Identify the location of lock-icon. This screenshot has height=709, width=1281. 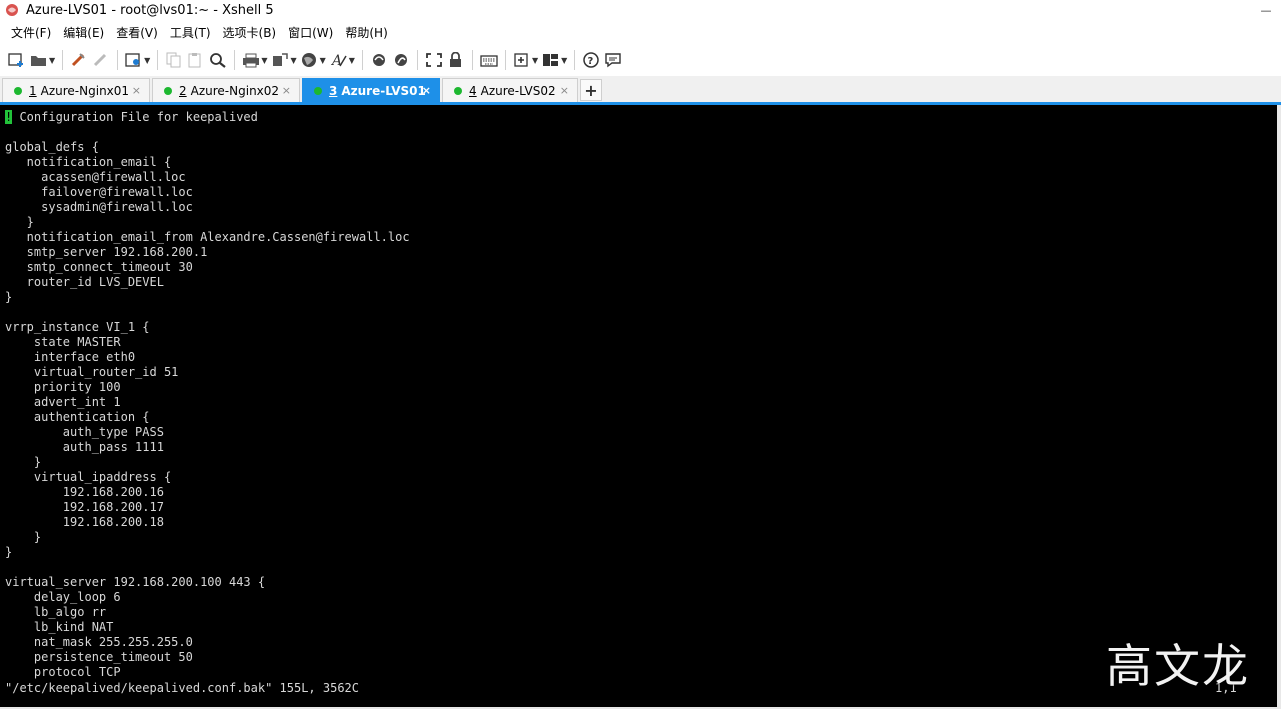
(456, 60).